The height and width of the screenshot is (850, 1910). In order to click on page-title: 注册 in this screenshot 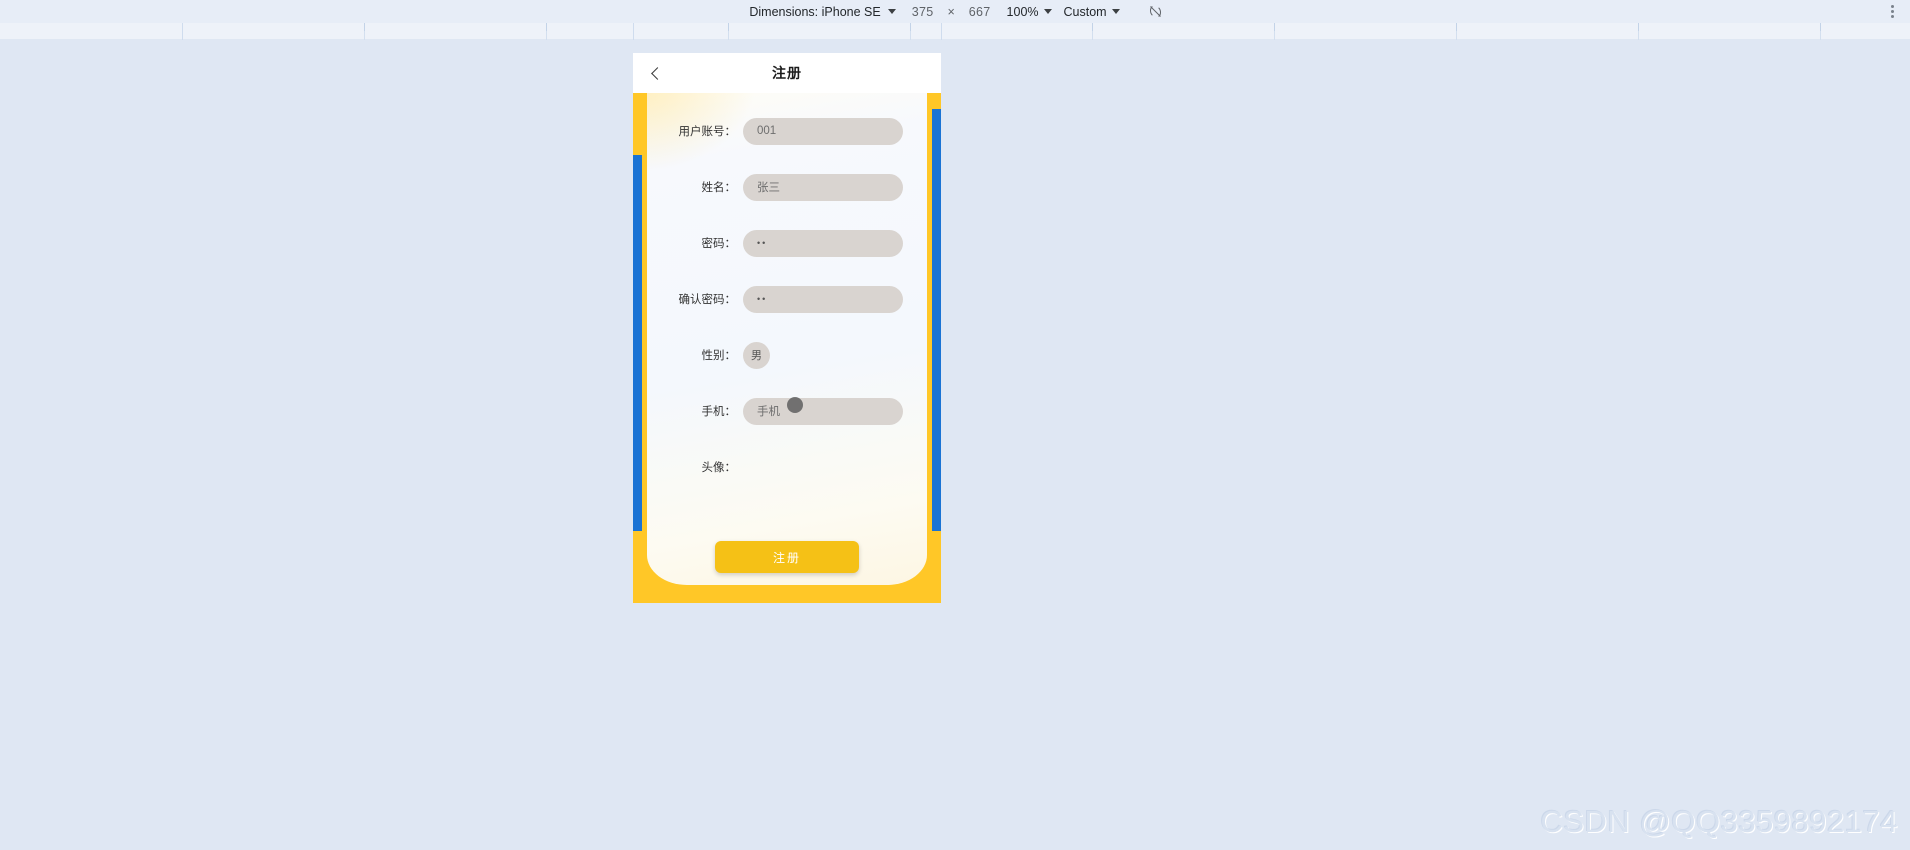, I will do `click(787, 73)`.